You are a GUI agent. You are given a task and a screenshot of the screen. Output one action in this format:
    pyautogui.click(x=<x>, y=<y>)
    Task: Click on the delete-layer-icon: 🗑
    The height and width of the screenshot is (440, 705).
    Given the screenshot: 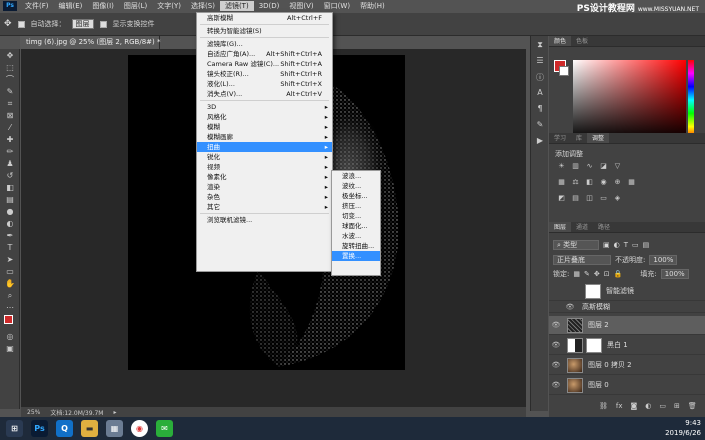 What is the action you would take?
    pyautogui.click(x=692, y=406)
    